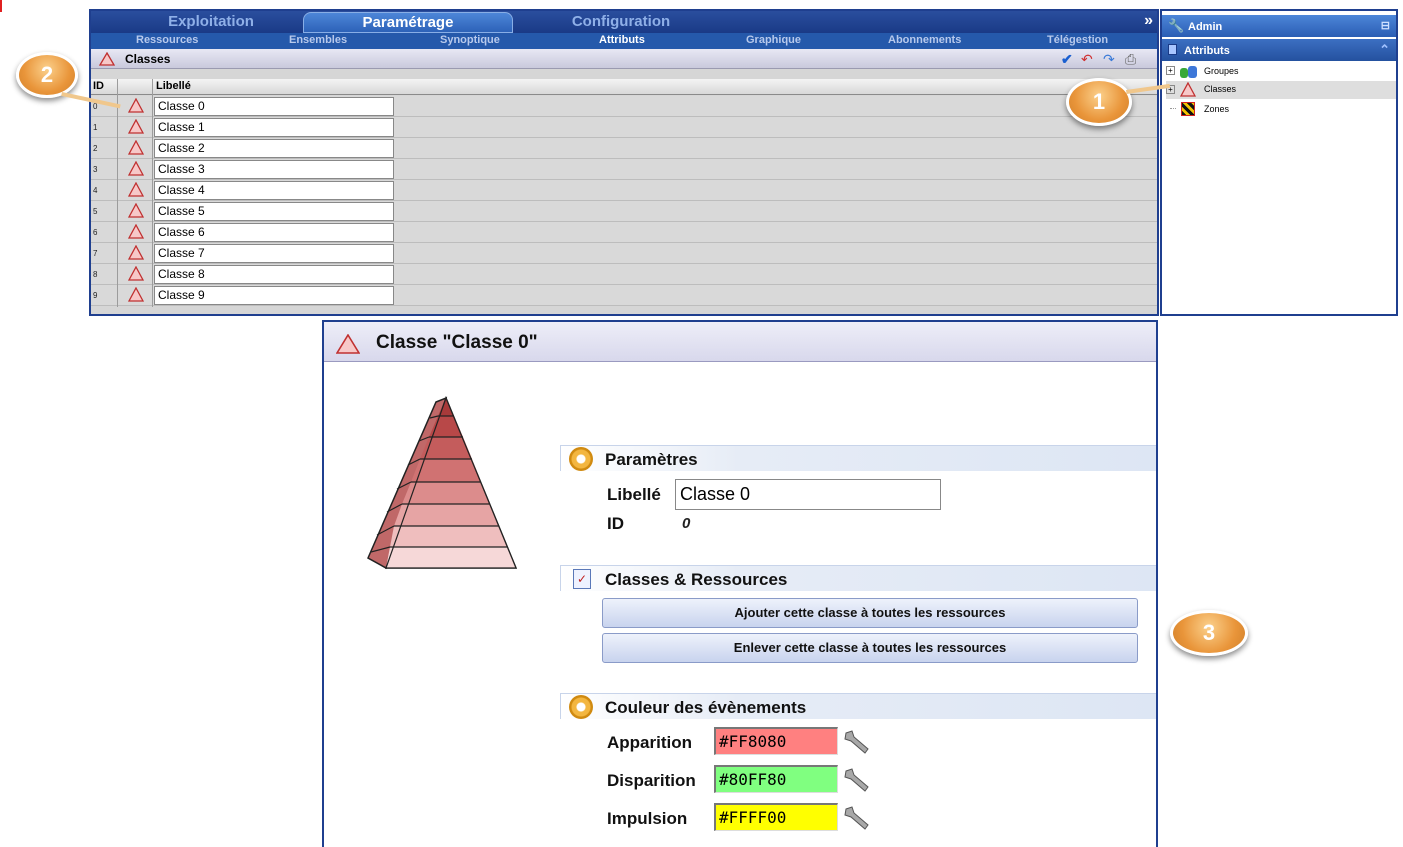  What do you see at coordinates (624, 190) in the screenshot?
I see `table-row: 4 Classe 4` at bounding box center [624, 190].